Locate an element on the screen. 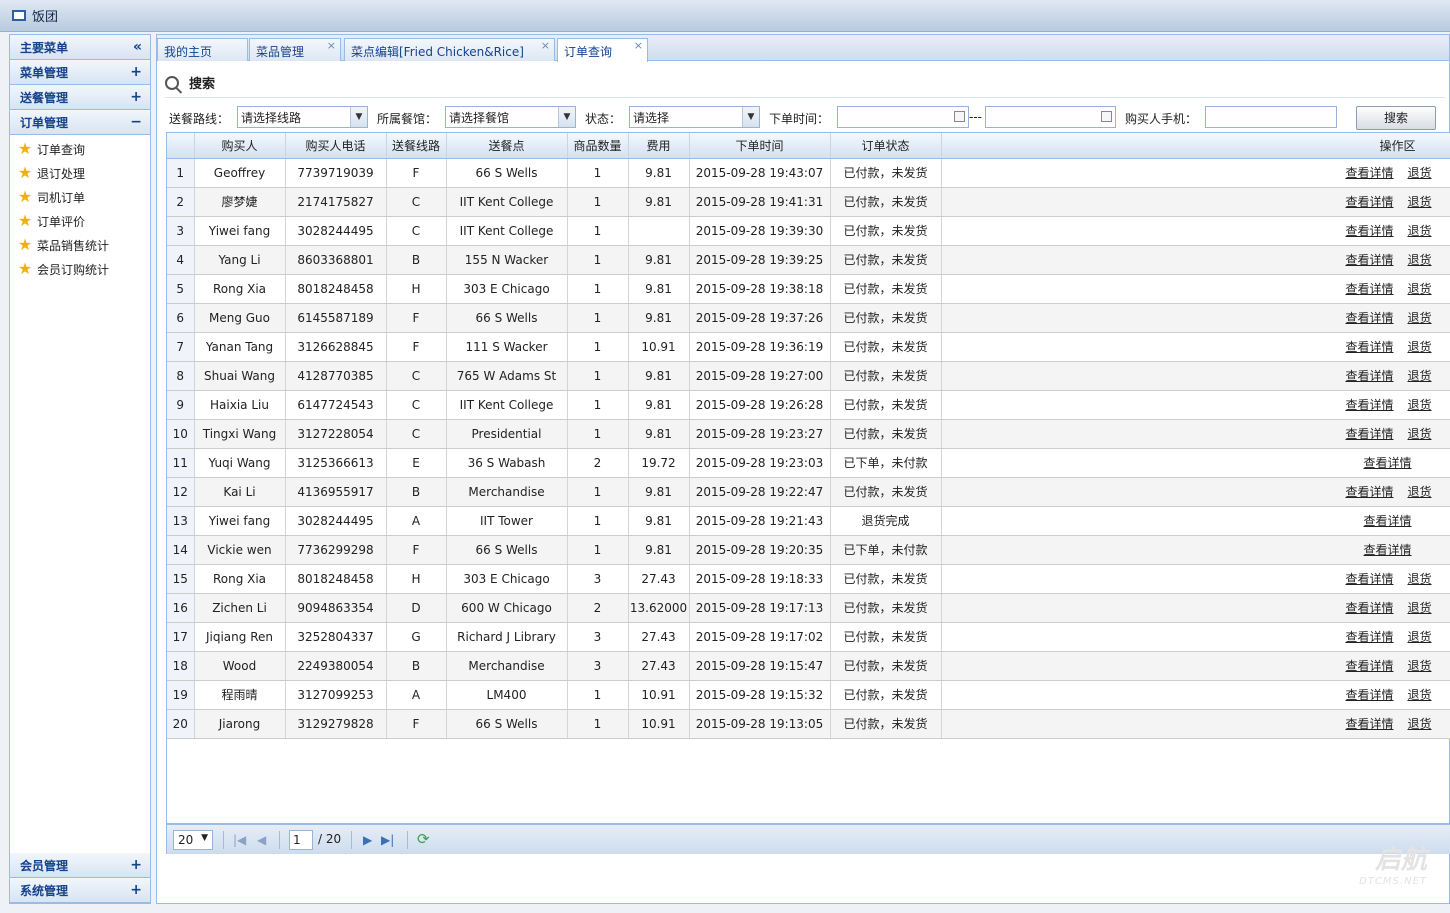 Image resolution: width=1450 pixels, height=913 pixels. sidebar-item-2: ★ 司机订单 is located at coordinates (80, 197).